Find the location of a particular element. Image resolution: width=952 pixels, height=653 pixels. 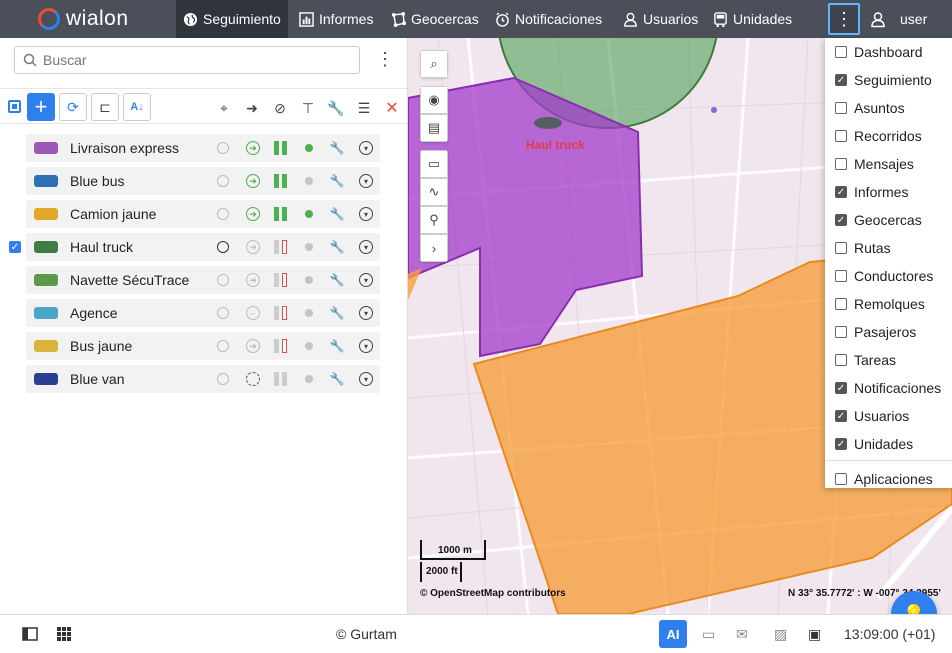

module-item-dashboard: Dashboard is located at coordinates (888, 52).